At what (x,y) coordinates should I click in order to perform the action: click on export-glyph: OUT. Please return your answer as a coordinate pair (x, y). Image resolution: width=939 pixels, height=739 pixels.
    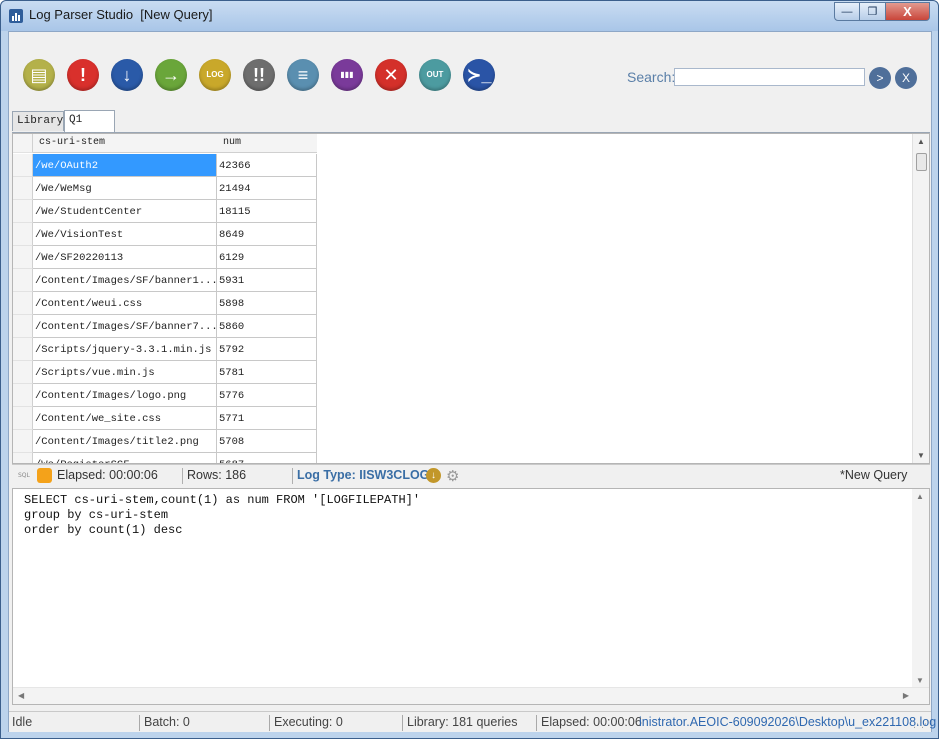
    Looking at the image, I should click on (435, 74).